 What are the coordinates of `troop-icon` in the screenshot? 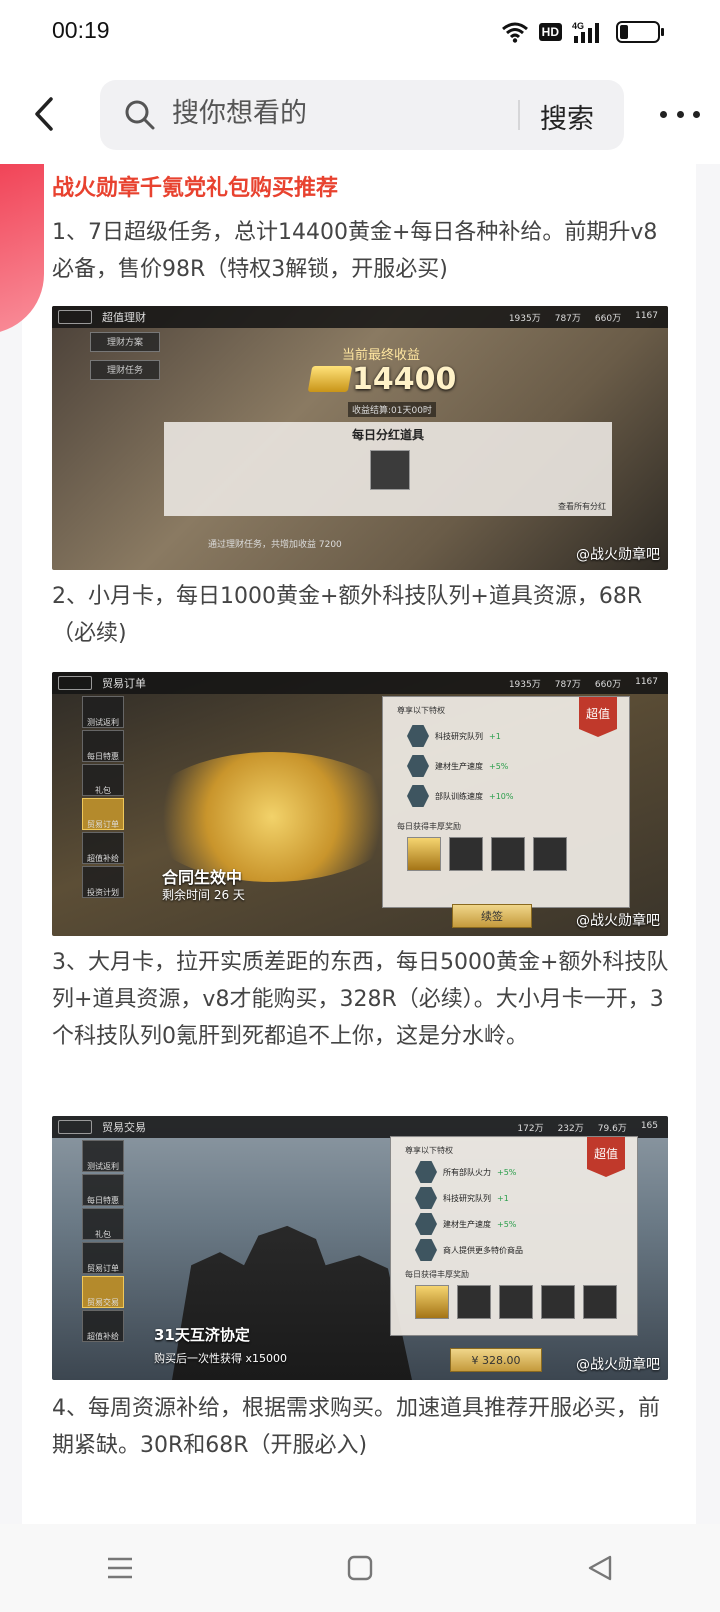 It's located at (418, 796).